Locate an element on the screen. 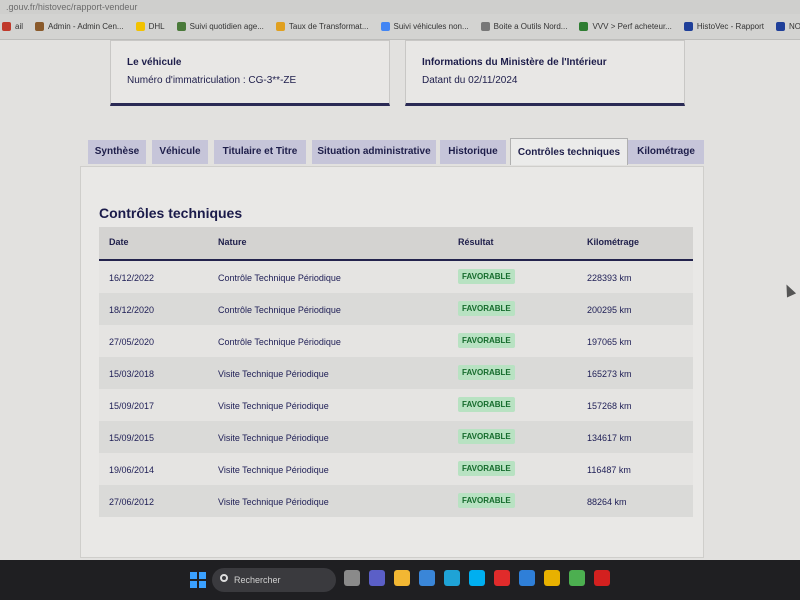  tab-historique: Historique is located at coordinates (473, 152).